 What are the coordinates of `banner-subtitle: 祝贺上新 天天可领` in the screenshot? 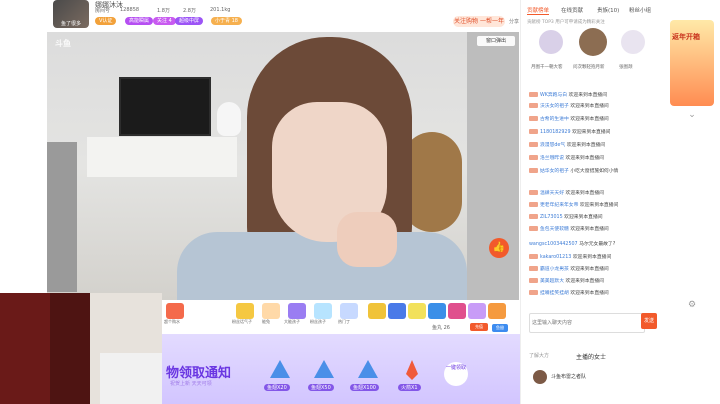 It's located at (191, 384).